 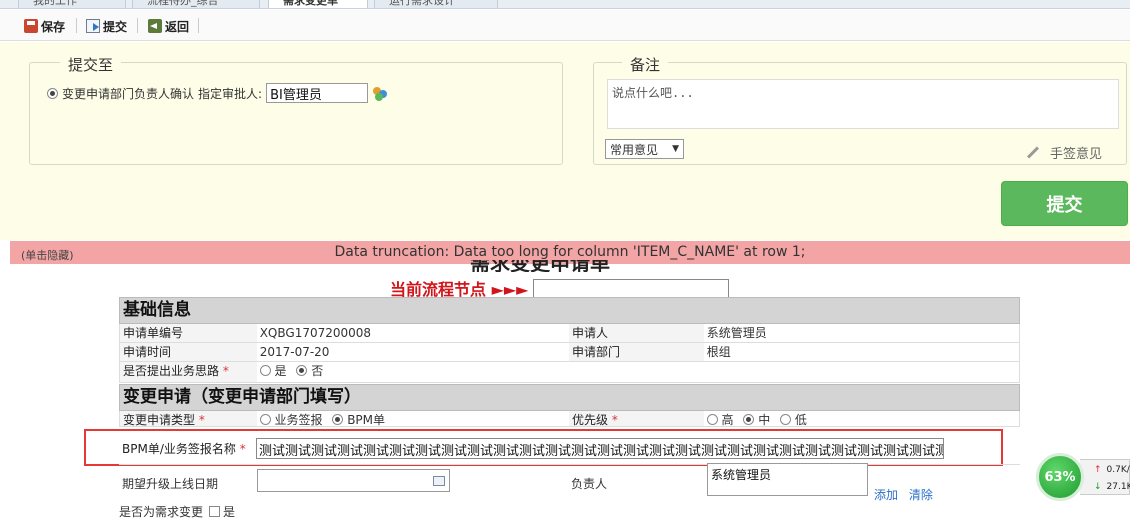 I want to click on speed-panel: ↑0.7K/s ↓27.1K/s, so click(x=1105, y=477).